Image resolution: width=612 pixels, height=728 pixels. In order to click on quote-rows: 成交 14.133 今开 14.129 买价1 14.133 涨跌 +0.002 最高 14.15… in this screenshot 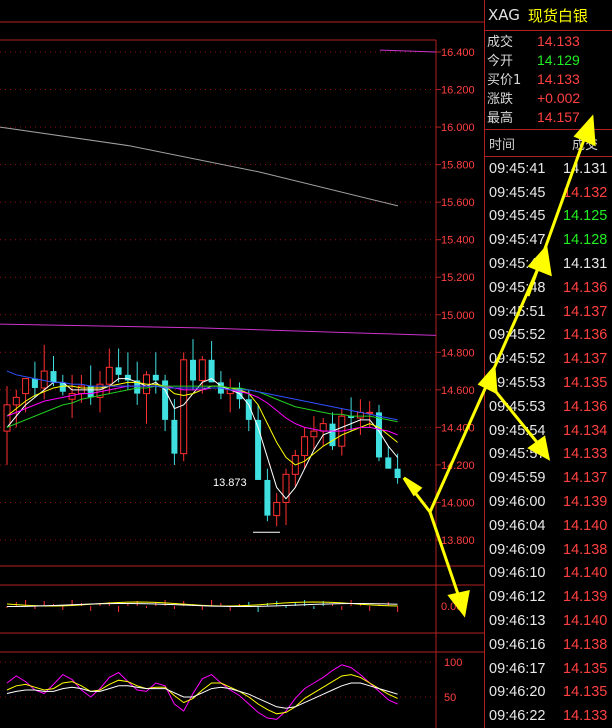, I will do `click(548, 79)`.